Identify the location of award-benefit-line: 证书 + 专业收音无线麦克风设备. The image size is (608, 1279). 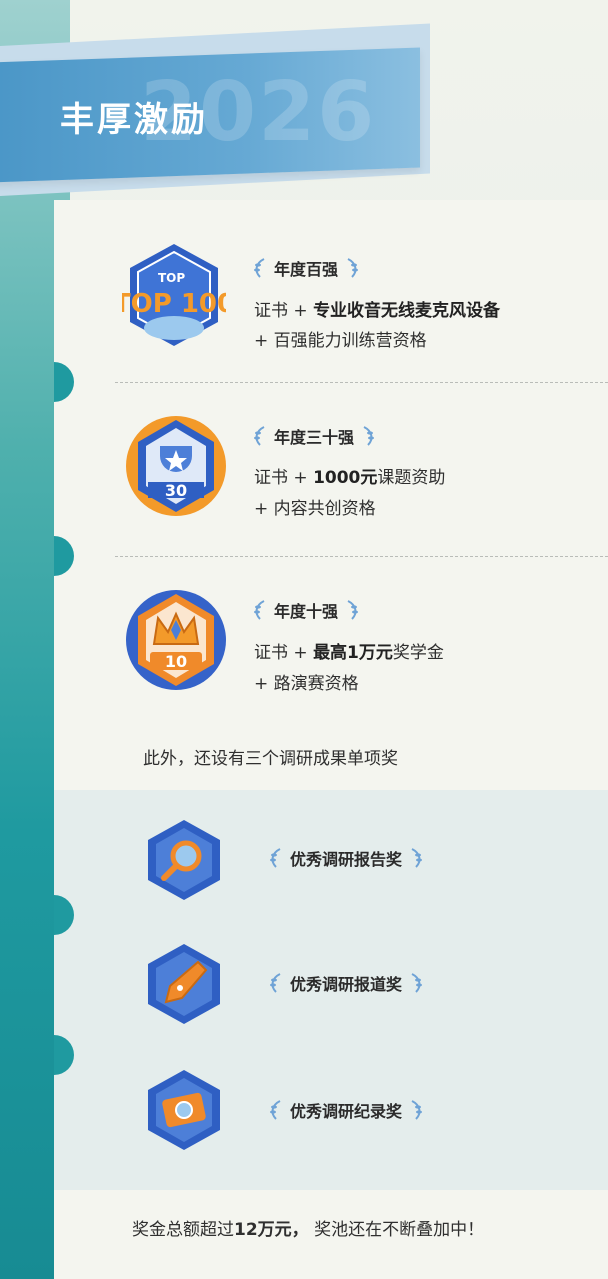
(377, 311).